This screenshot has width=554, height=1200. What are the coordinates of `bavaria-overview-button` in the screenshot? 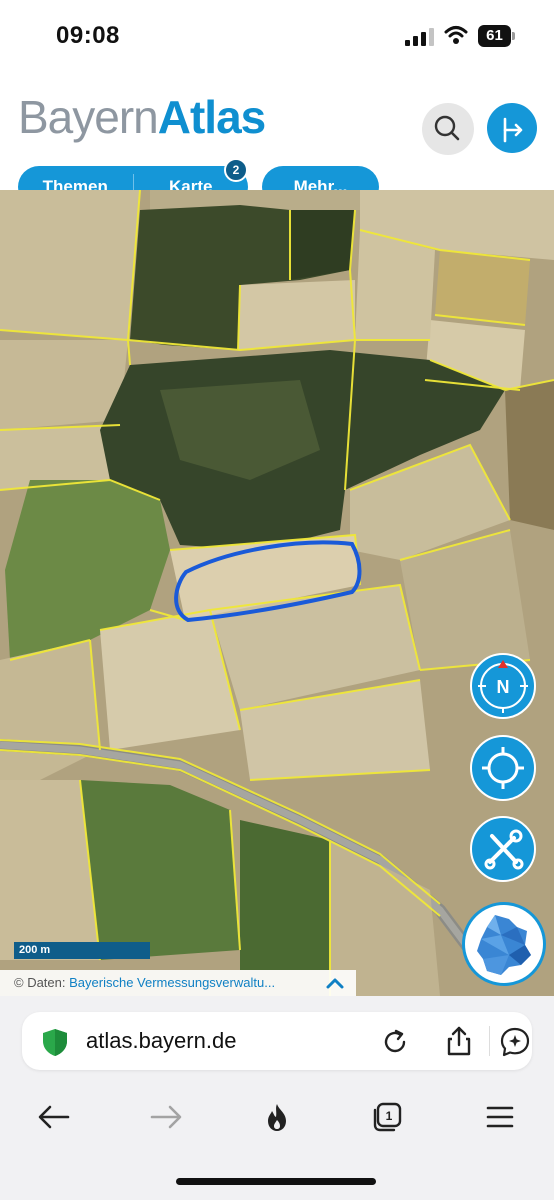 It's located at (504, 944).